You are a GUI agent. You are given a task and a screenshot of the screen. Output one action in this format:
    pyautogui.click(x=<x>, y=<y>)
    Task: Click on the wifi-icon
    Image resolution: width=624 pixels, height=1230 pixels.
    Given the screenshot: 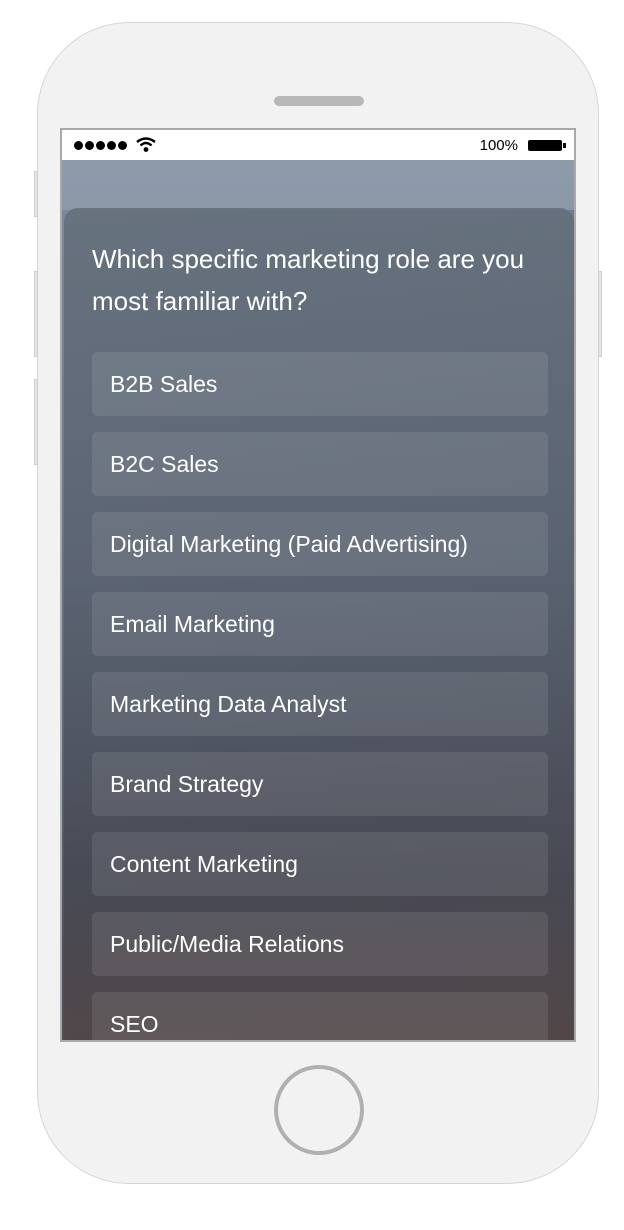 What is the action you would take?
    pyautogui.click(x=146, y=144)
    